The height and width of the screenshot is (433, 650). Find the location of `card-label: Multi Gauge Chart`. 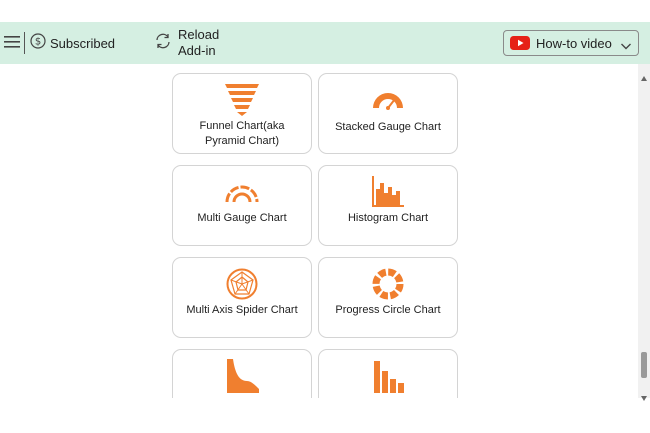

card-label: Multi Gauge Chart is located at coordinates (242, 218).